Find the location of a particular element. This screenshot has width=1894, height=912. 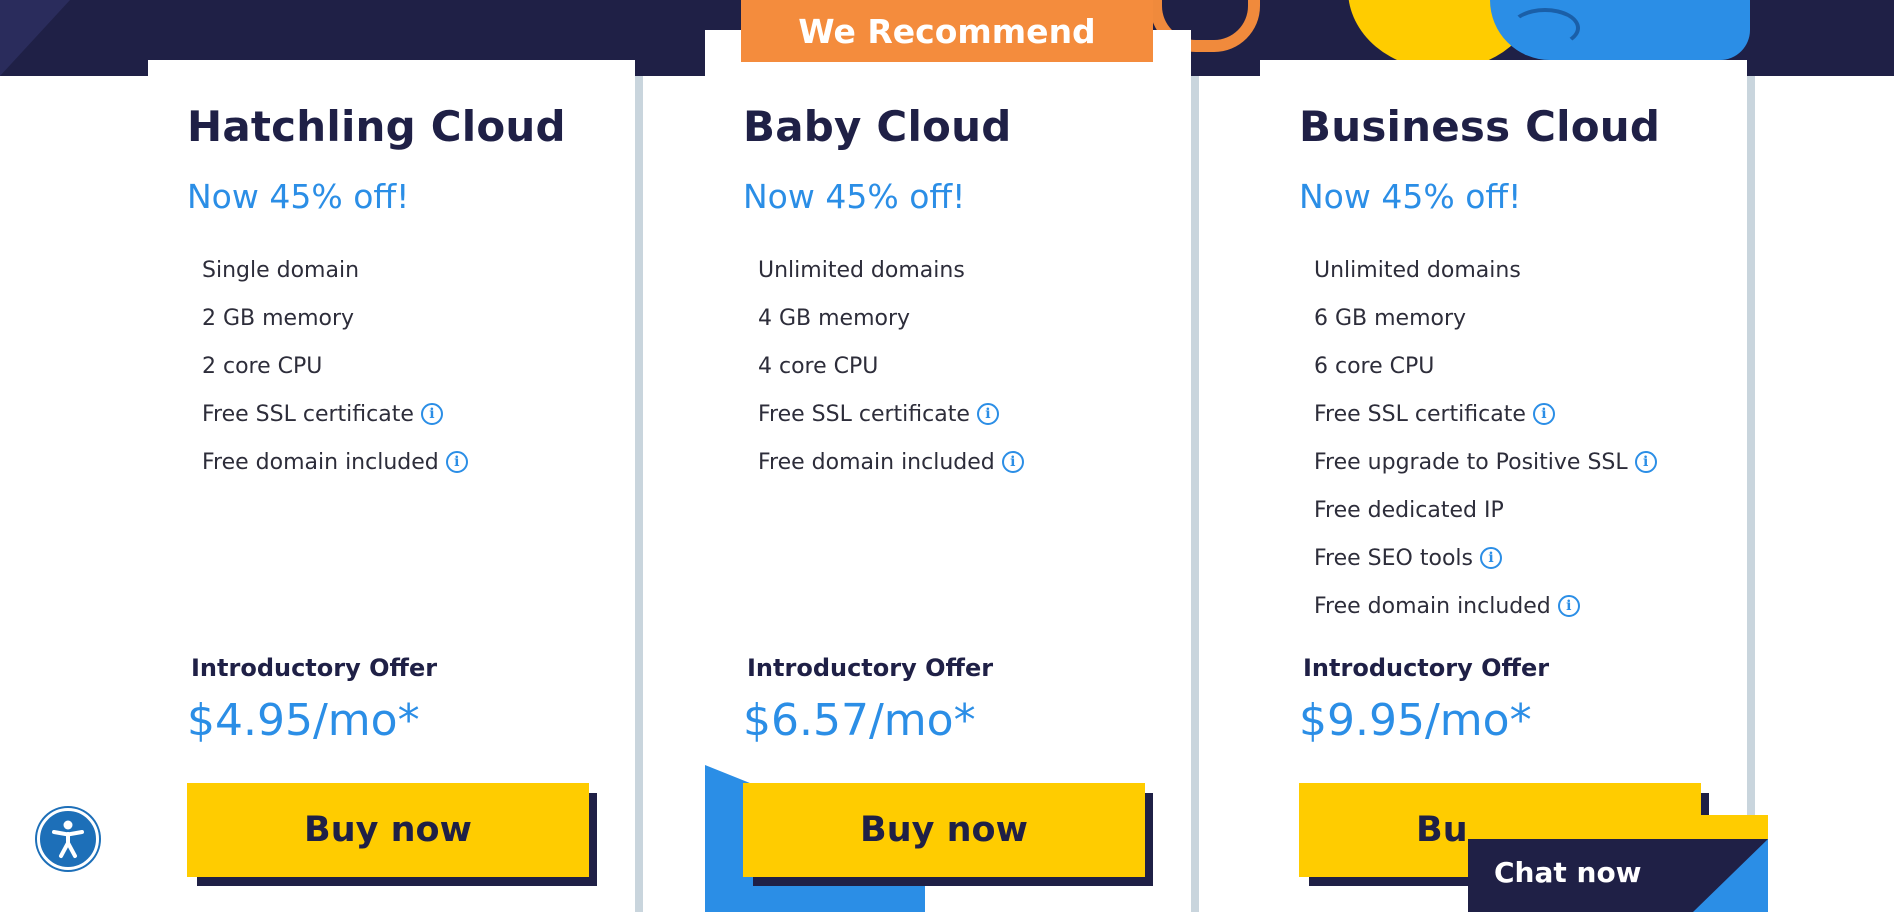

recommend-tag: We Recommend is located at coordinates (947, 31).